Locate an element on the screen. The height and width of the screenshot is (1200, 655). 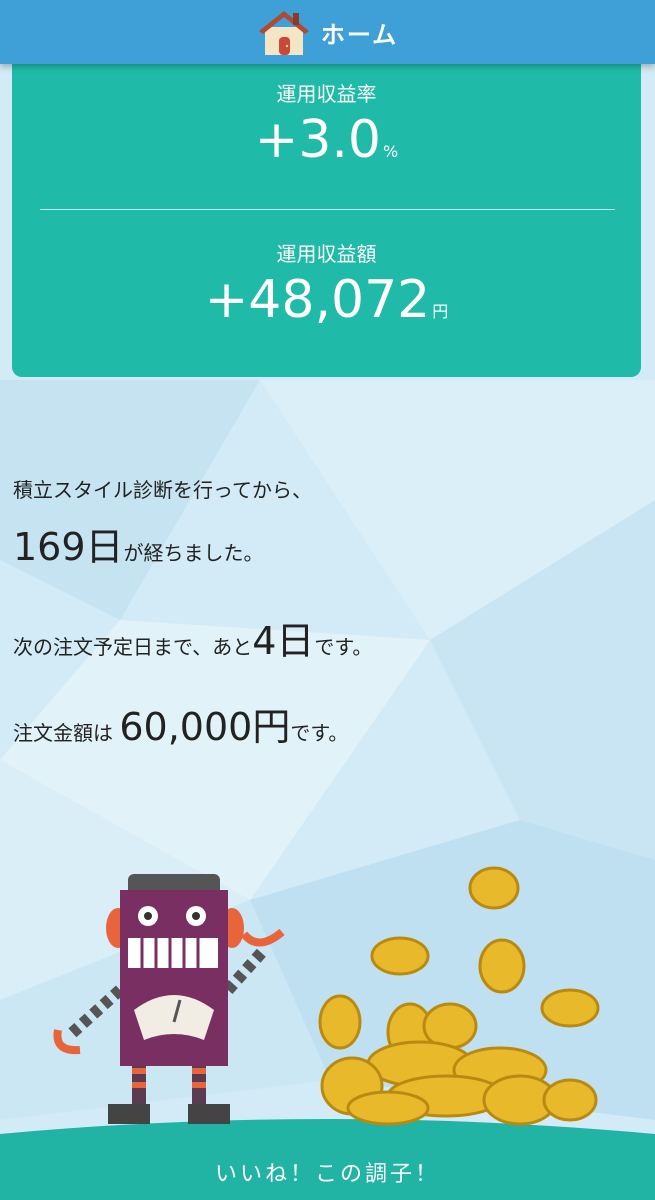
diagnosis-intro: 積立スタイル診断を行ってから、 is located at coordinates (162, 490).